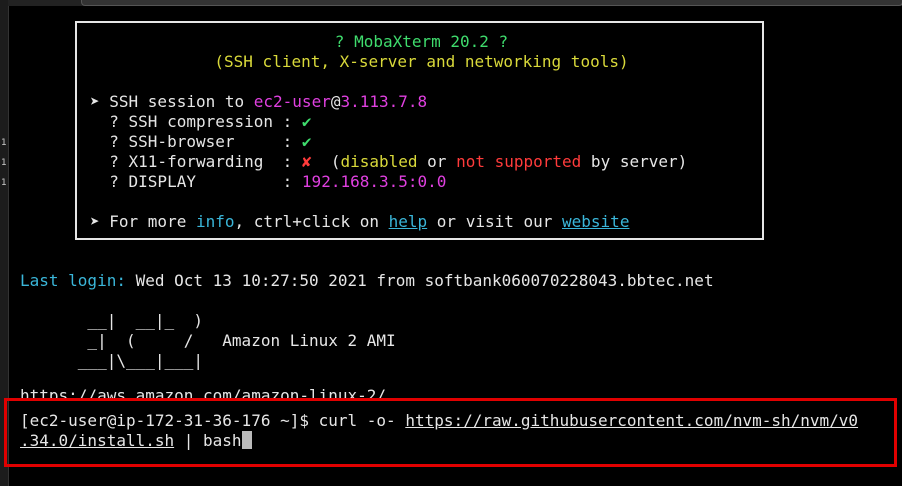  I want to click on amazon-linux-url: https://aws.amazon.com/amazon-linux-2/, so click(203, 392).